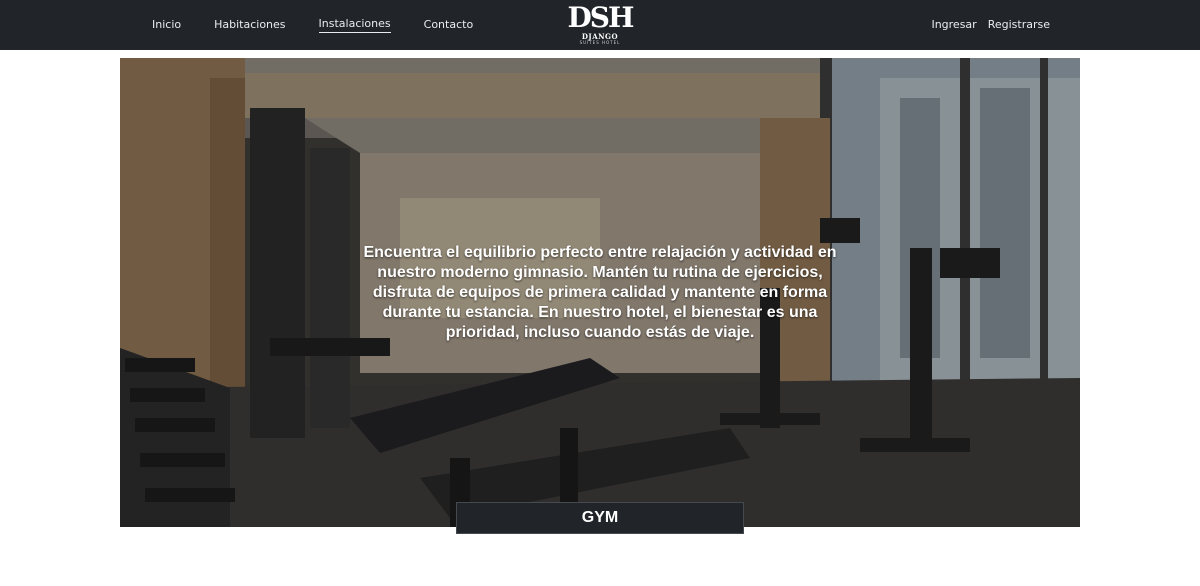 The width and height of the screenshot is (1200, 586). I want to click on logo-name: DJANGO, so click(600, 36).